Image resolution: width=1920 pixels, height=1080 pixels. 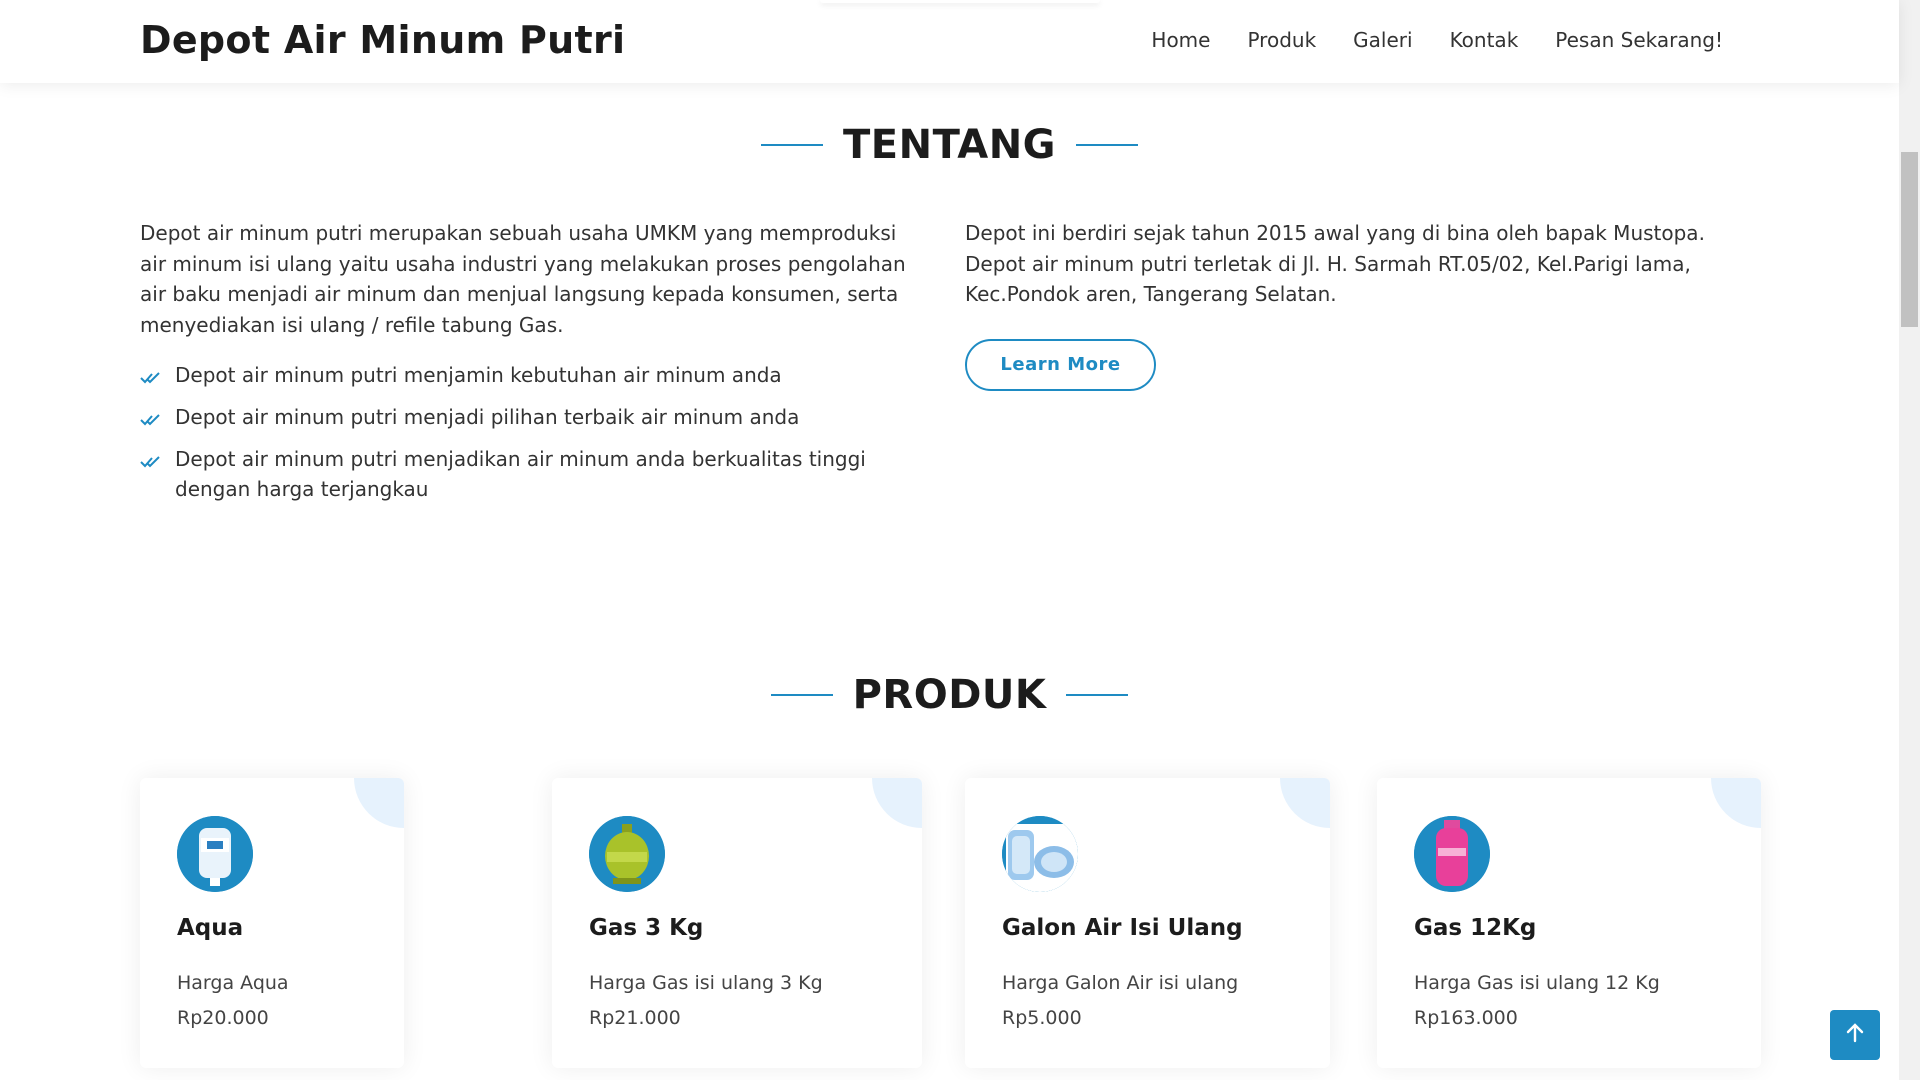 I want to click on product-price: Harga Aqua Rp20.000, so click(x=233, y=1000).